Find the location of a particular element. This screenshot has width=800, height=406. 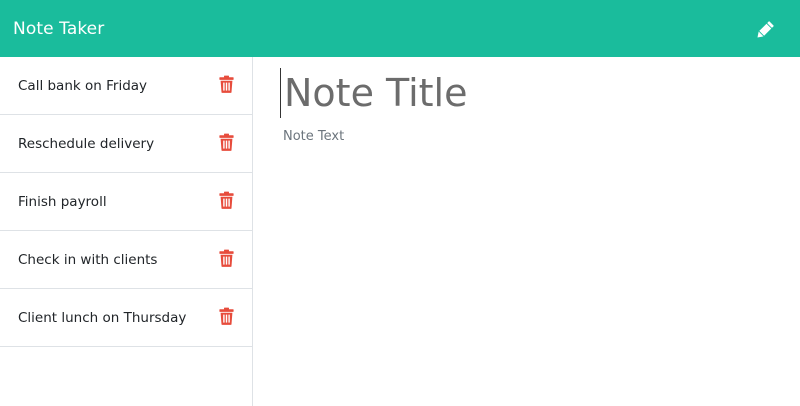

note-list-item: Reschedule delivery is located at coordinates (126, 144).